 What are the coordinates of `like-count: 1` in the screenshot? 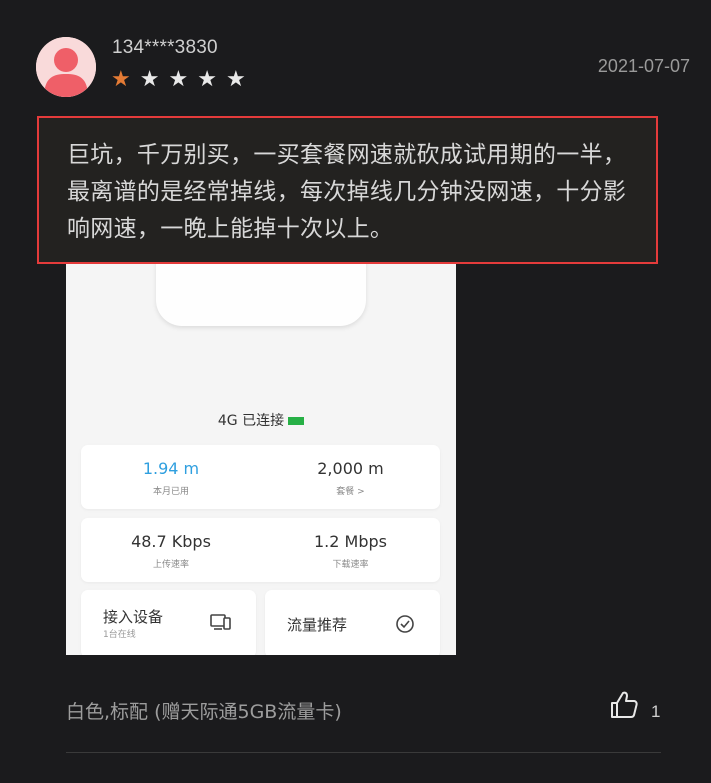 It's located at (656, 711).